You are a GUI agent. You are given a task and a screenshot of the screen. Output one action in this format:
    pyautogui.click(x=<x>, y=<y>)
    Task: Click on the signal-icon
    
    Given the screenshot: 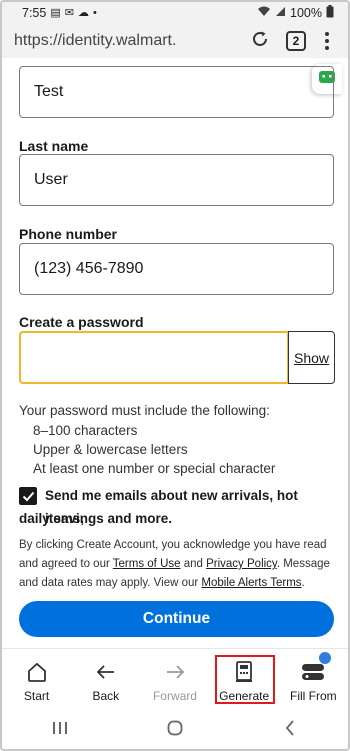 What is the action you would take?
    pyautogui.click(x=280, y=13)
    